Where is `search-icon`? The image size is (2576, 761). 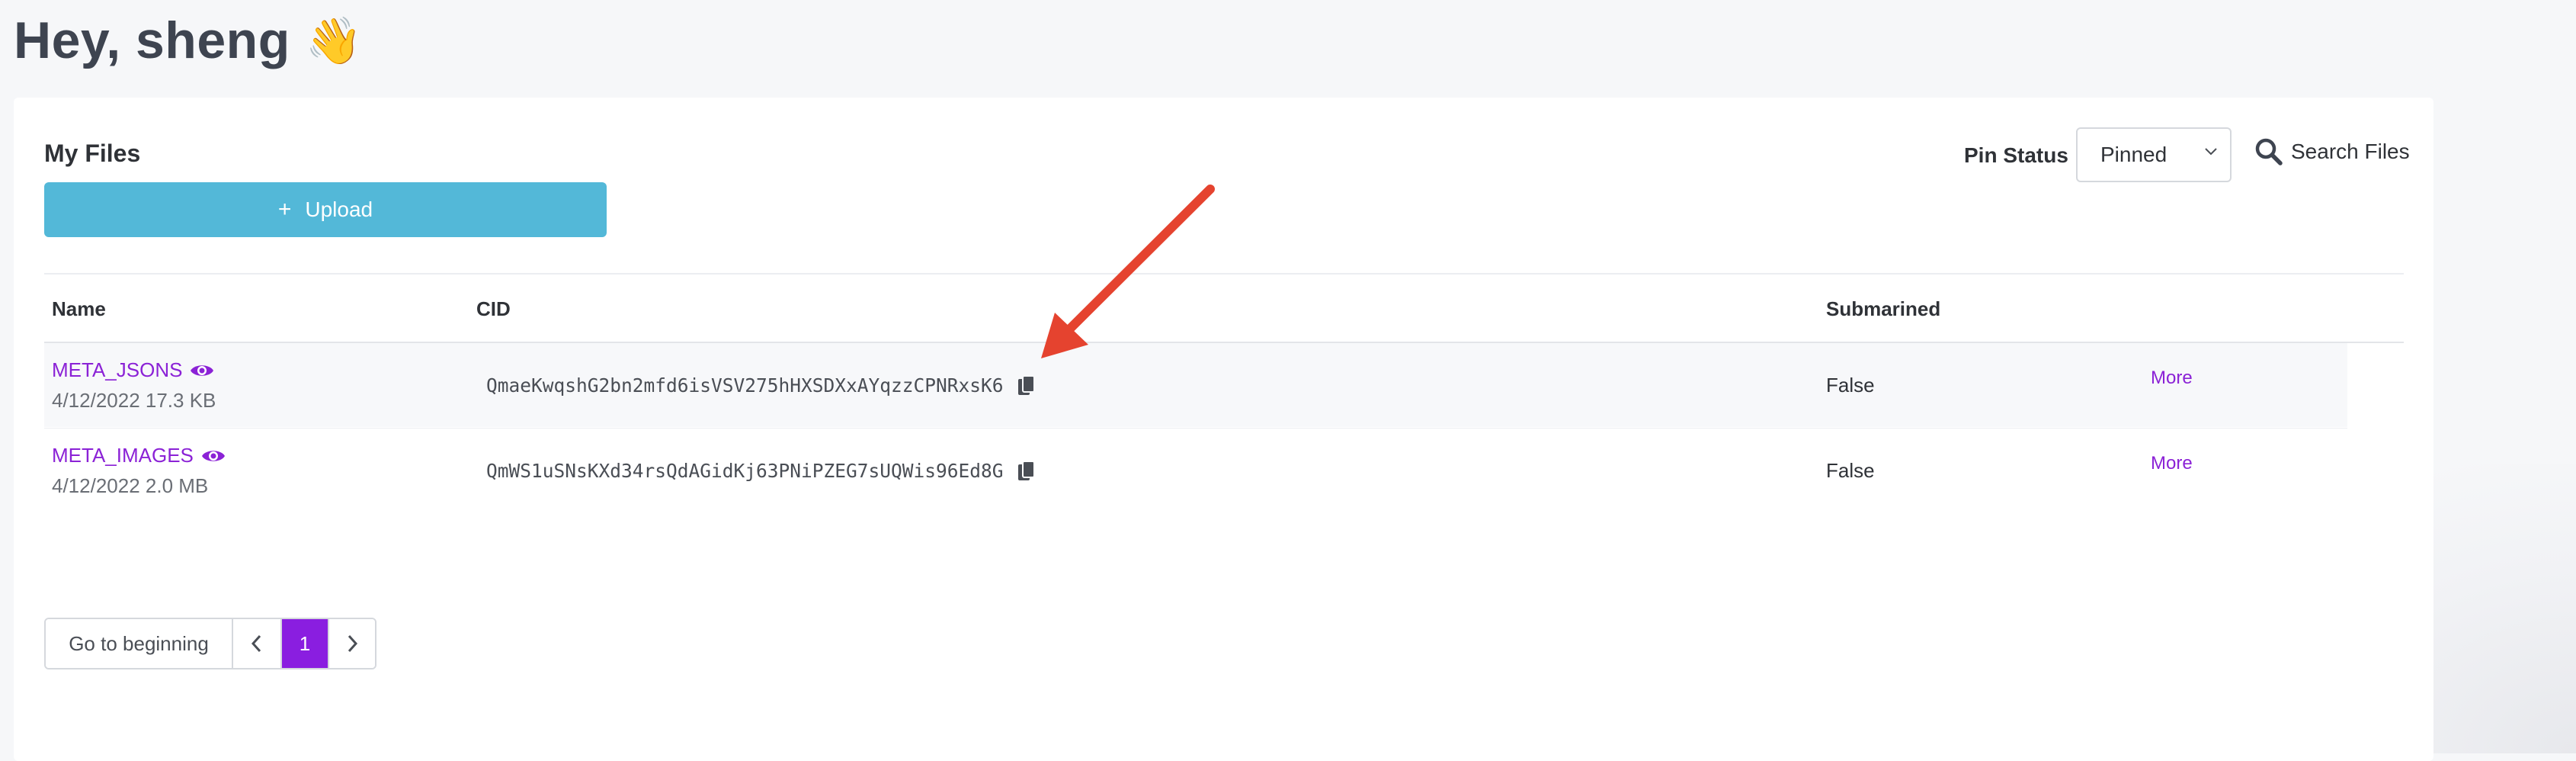 search-icon is located at coordinates (2269, 151).